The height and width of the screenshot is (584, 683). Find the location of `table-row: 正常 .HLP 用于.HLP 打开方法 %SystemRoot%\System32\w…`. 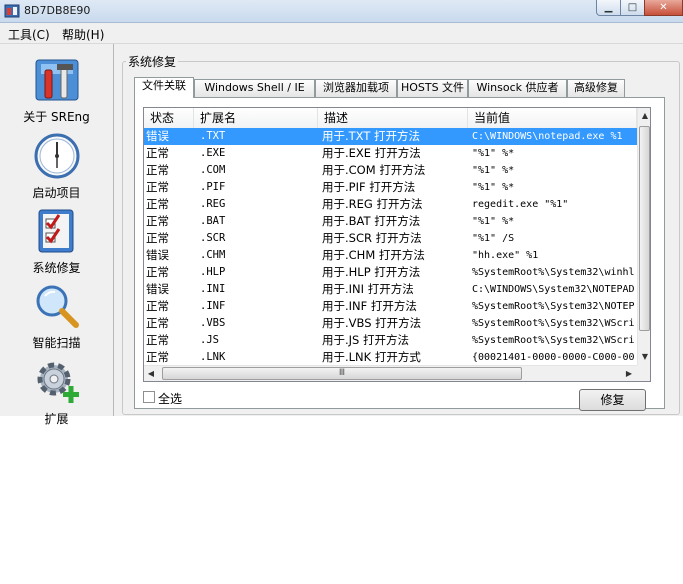

table-row: 正常 .HLP 用于.HLP 打开方法 %SystemRoot%\System32\w… is located at coordinates (390, 272).